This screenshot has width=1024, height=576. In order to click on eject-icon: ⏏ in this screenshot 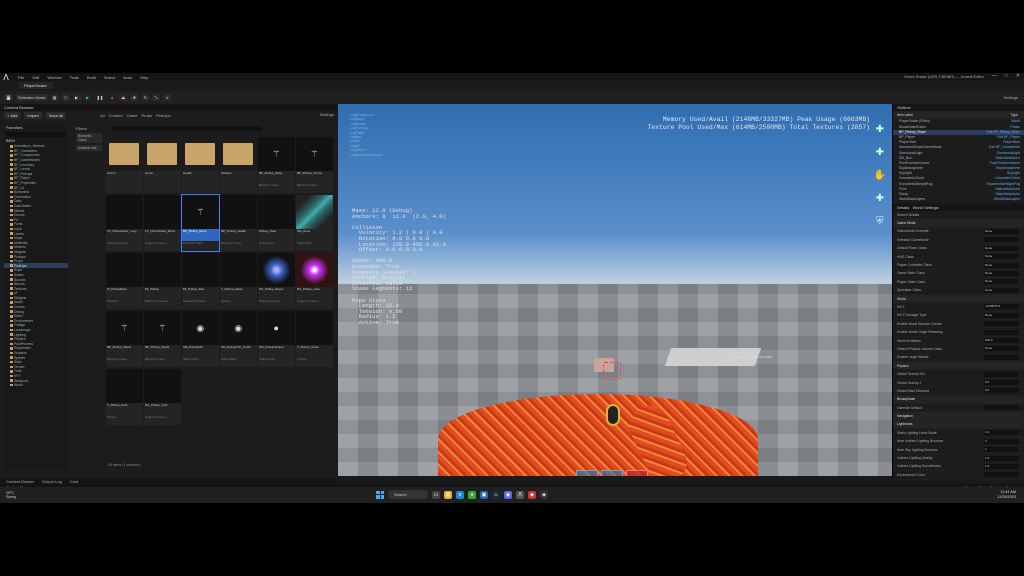, I will do `click(123, 97)`.